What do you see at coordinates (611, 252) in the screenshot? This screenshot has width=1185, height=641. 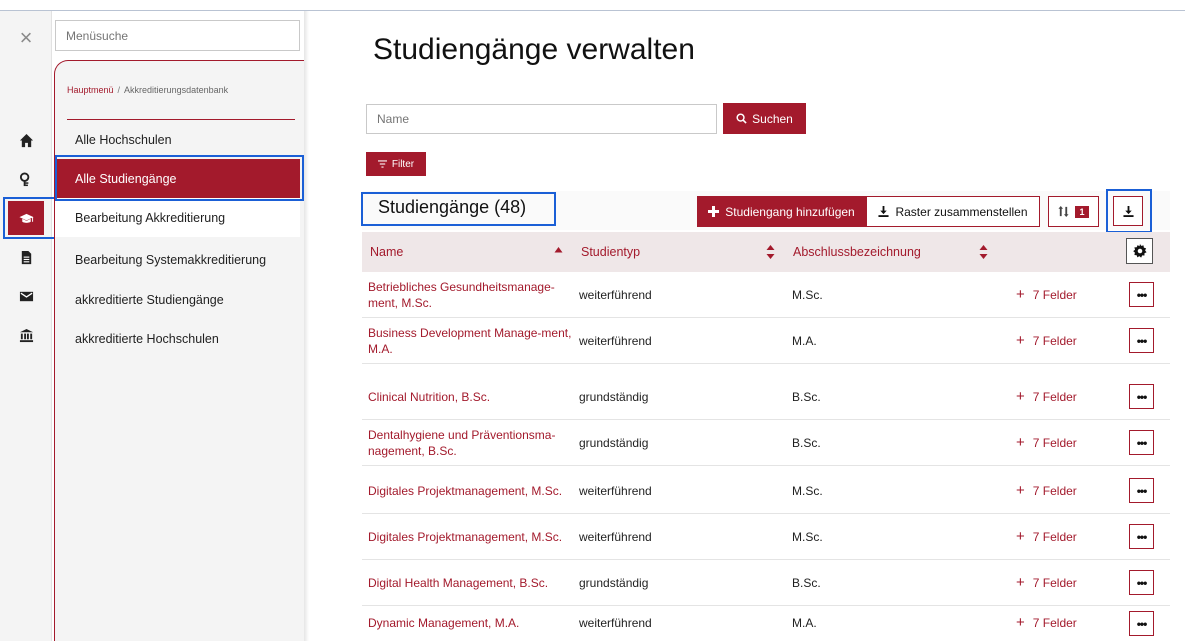 I see `column-header-label: Studientyp` at bounding box center [611, 252].